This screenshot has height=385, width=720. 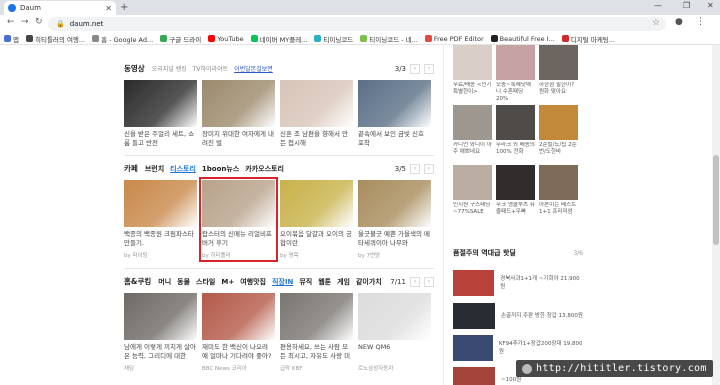 I want to click on product-title: 아본이는 베스트 1+1 프리미엄, so click(x=558, y=212).